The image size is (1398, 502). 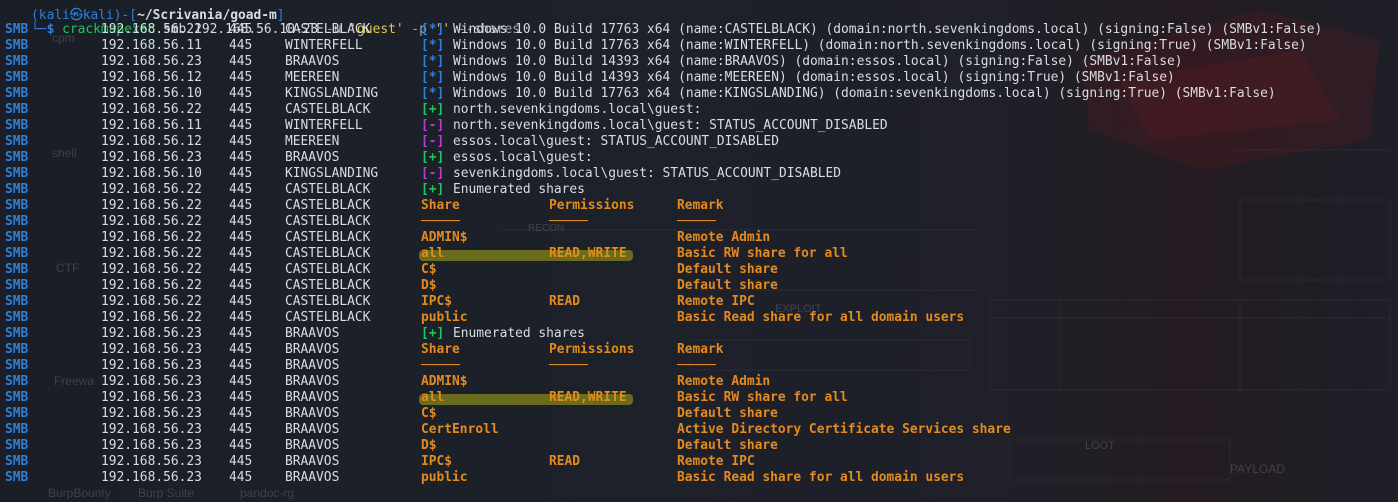 What do you see at coordinates (429, 445) in the screenshot?
I see `share-name: D$` at bounding box center [429, 445].